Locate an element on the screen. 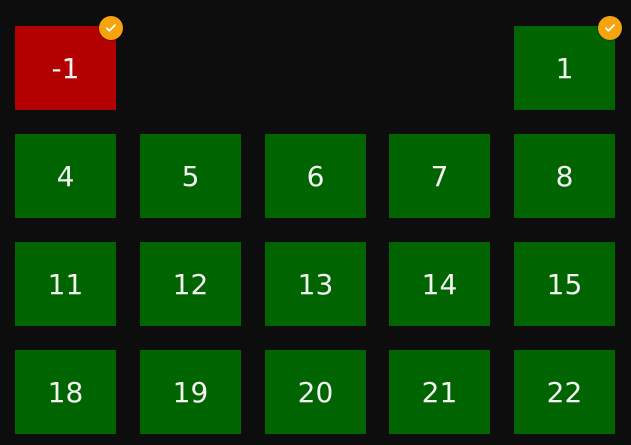  tile-22: 22 is located at coordinates (564, 392).